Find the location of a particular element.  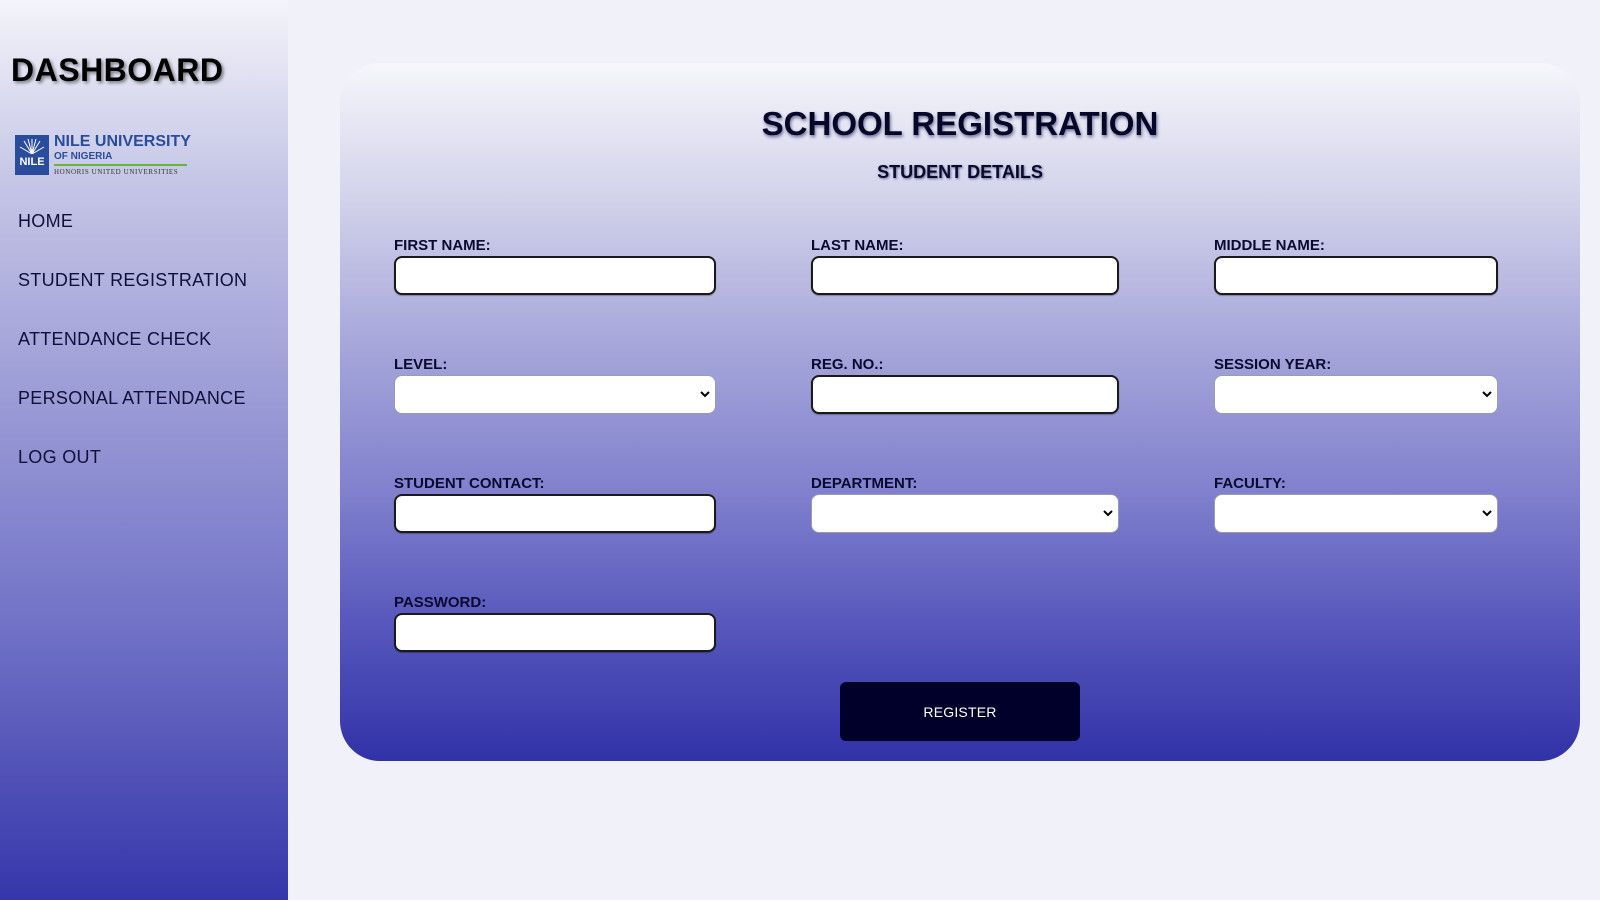

nav-item-home: HOME is located at coordinates (132, 240).